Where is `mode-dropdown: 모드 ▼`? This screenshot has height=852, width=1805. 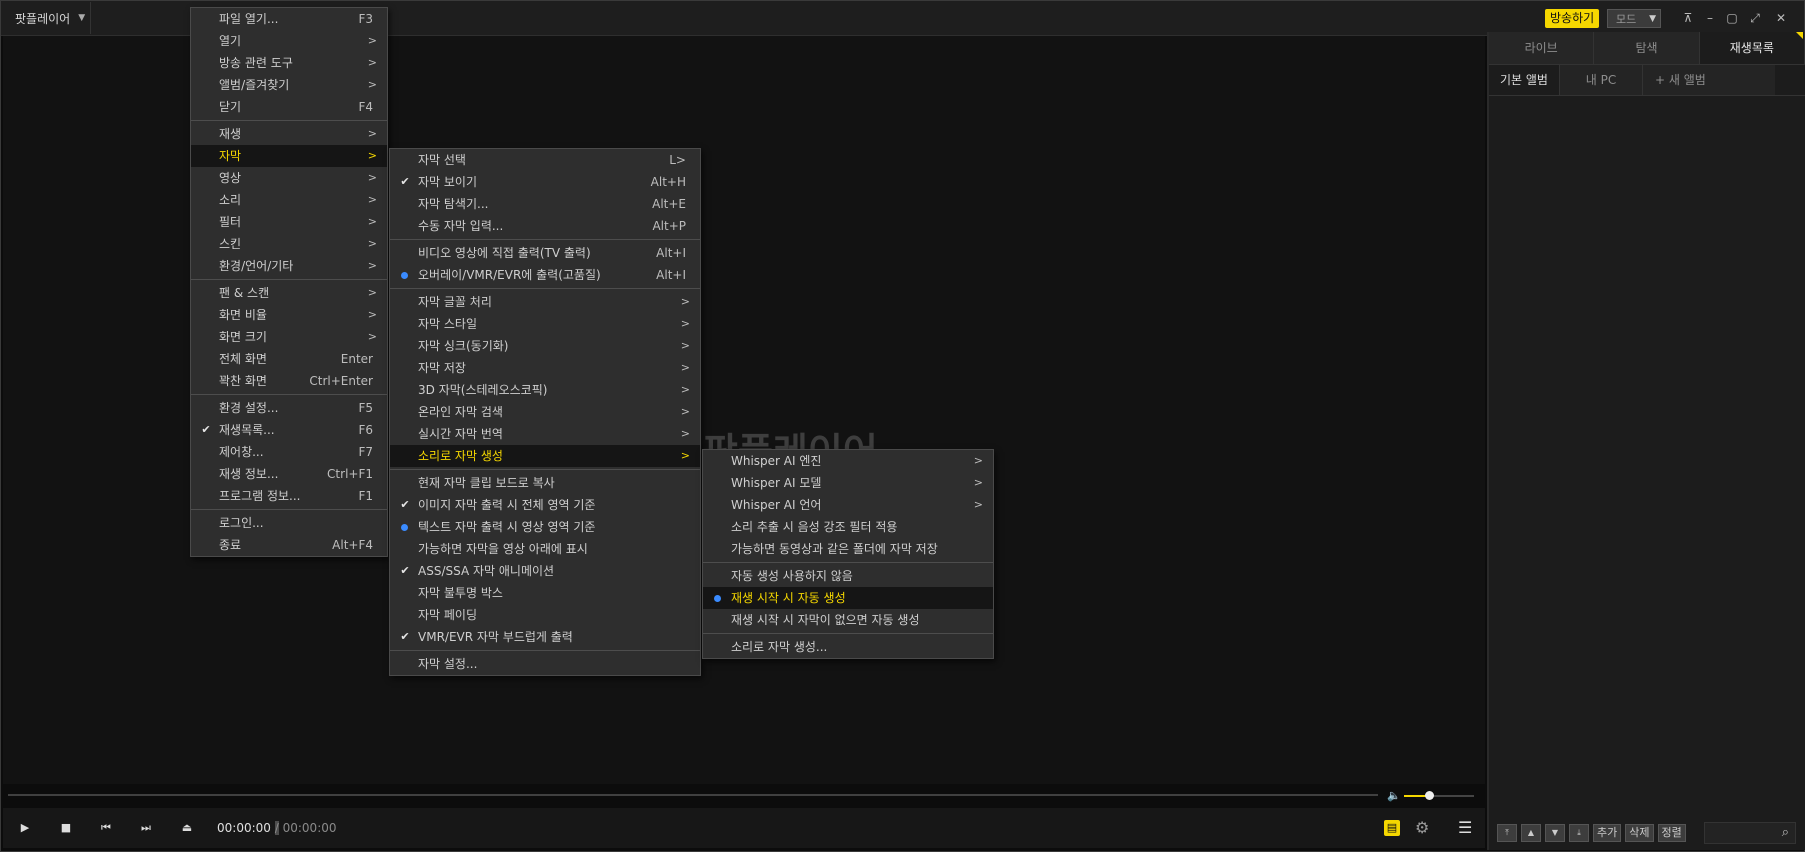 mode-dropdown: 모드 ▼ is located at coordinates (1634, 18).